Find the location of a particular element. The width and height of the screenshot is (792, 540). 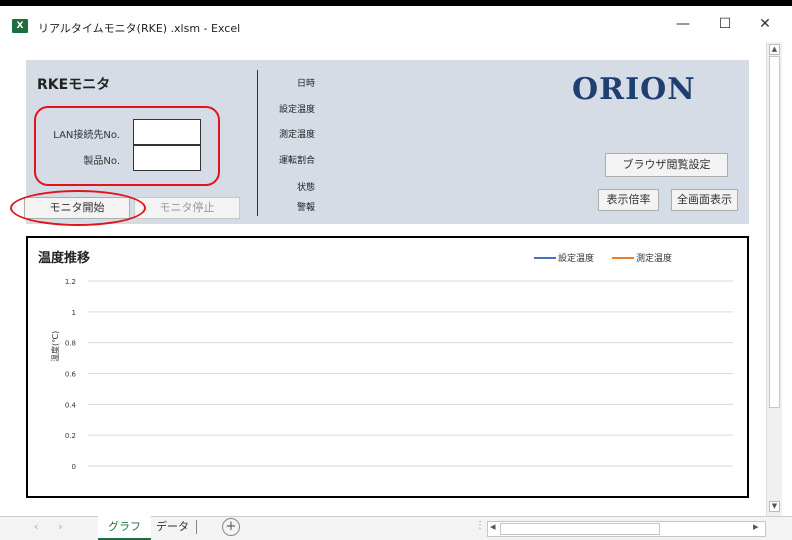

left-arrow-icon: ◂ is located at coordinates (493, 526).